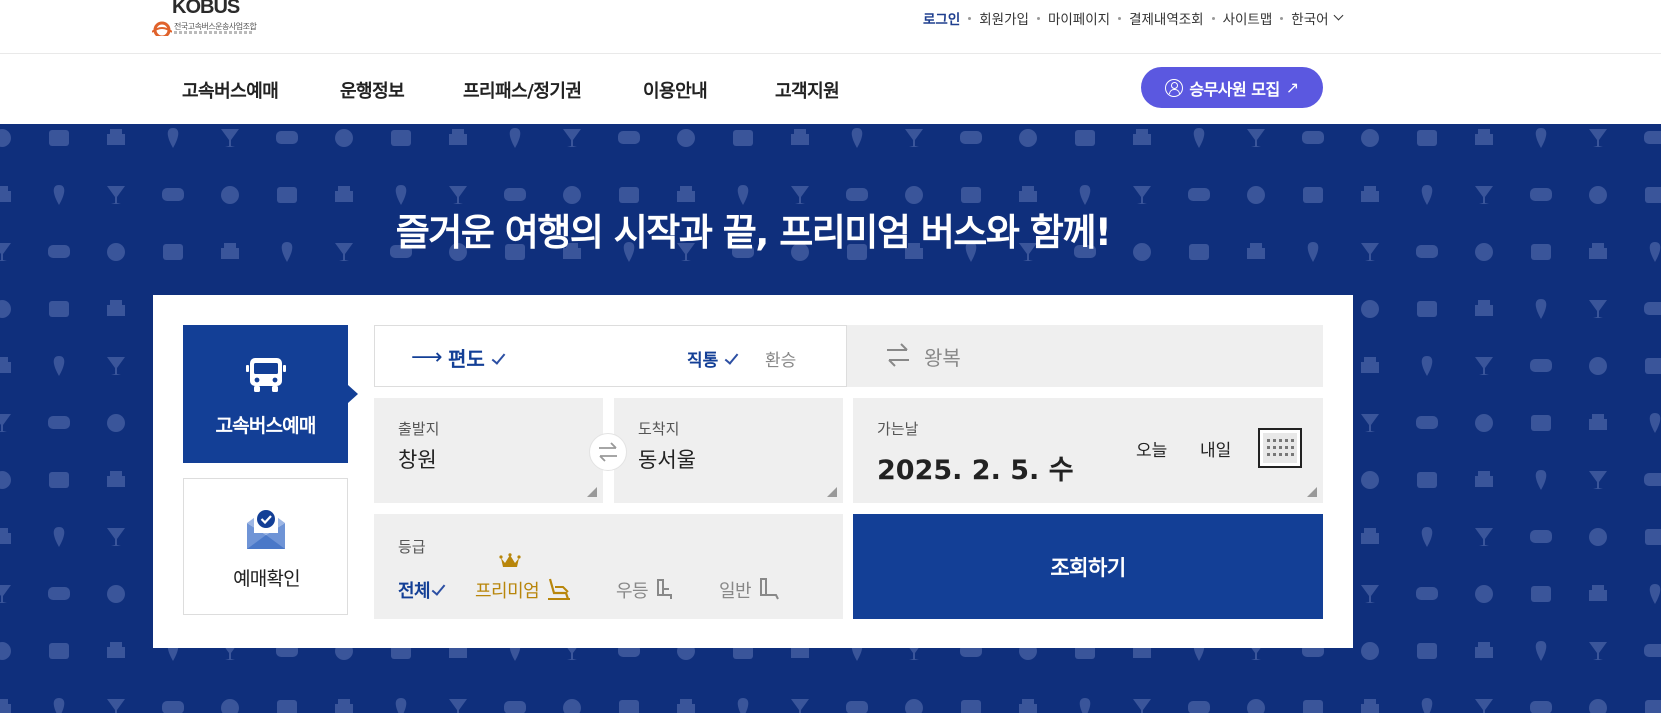 The height and width of the screenshot is (721, 1661). What do you see at coordinates (608, 566) in the screenshot?
I see `grade-field: 등급 전체 프리미엄 우등 일반` at bounding box center [608, 566].